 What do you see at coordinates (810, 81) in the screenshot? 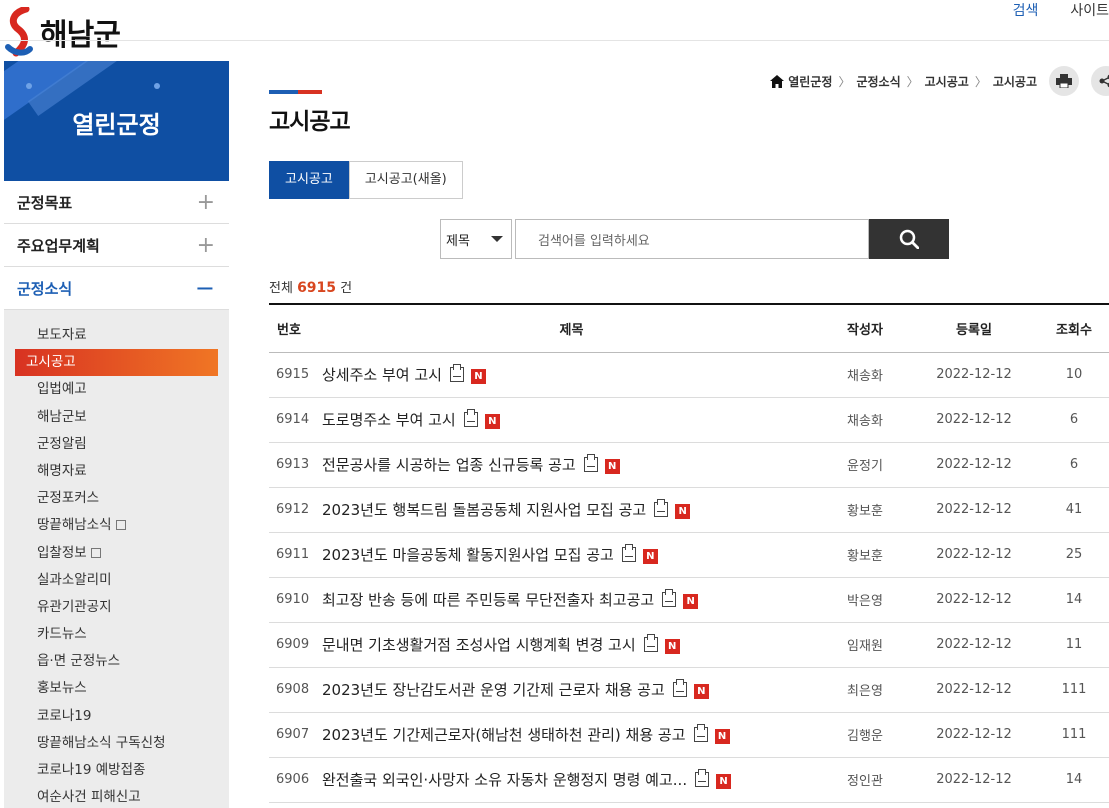
I see `breadcrumb-item: 열린군정` at bounding box center [810, 81].